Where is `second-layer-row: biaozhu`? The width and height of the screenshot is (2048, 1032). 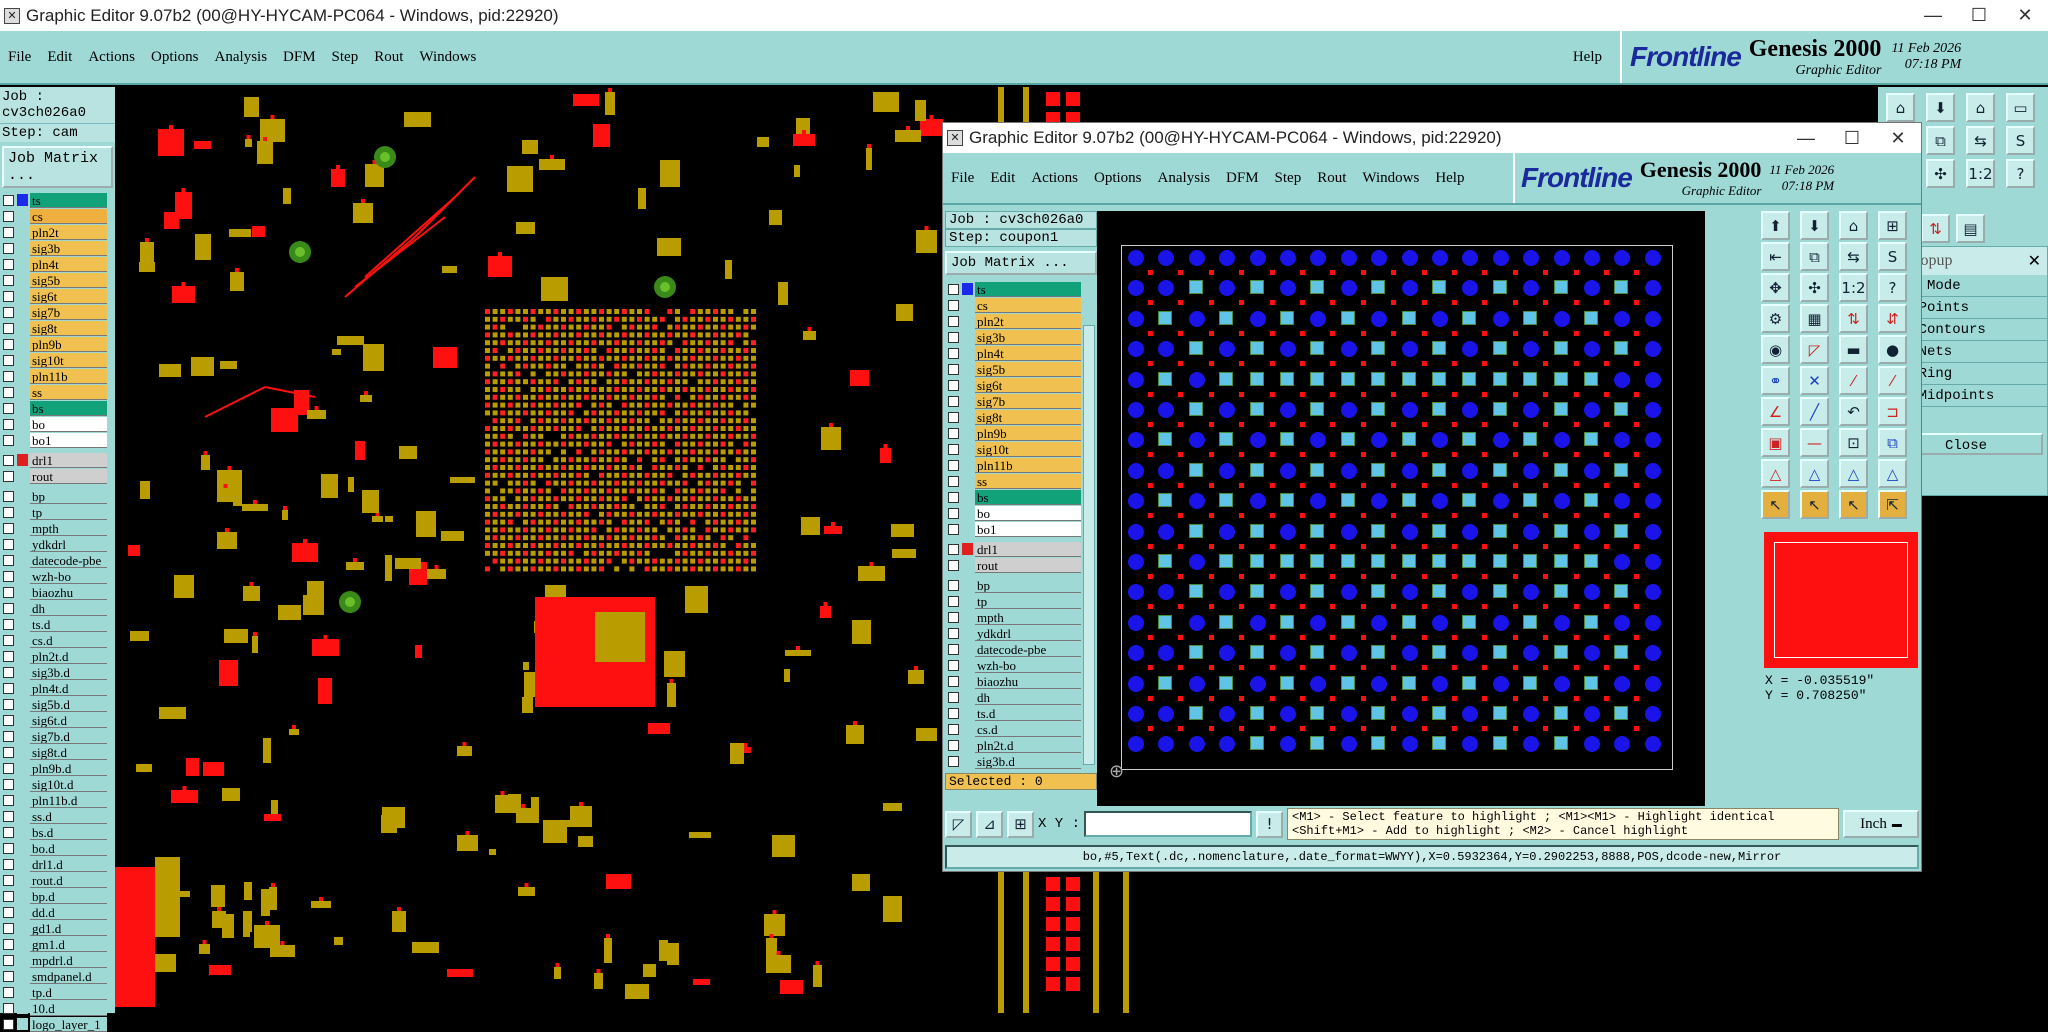
second-layer-row: biaozhu is located at coordinates (1013, 681).